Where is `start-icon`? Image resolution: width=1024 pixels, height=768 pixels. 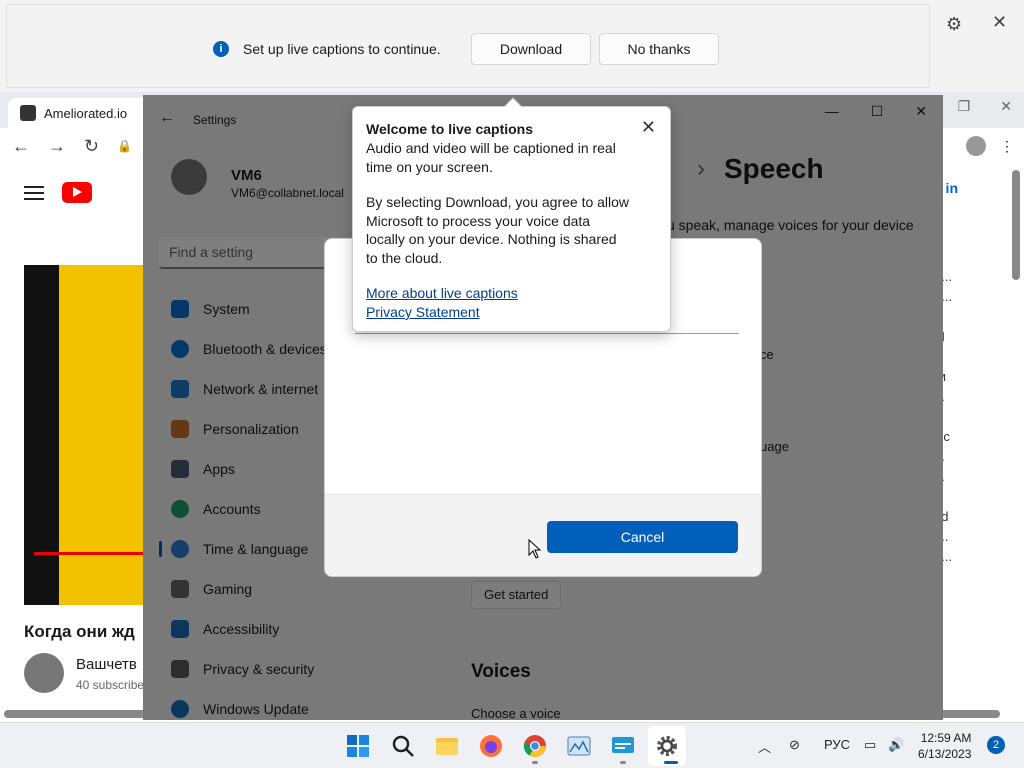 start-icon is located at coordinates (358, 746).